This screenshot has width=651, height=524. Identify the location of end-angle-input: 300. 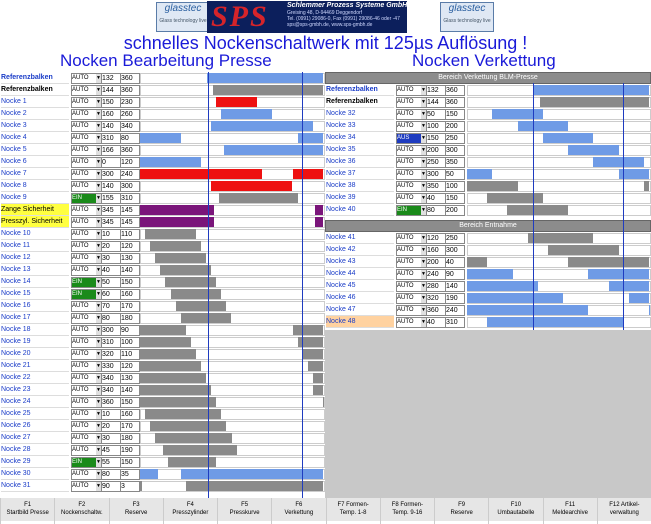
(455, 150).